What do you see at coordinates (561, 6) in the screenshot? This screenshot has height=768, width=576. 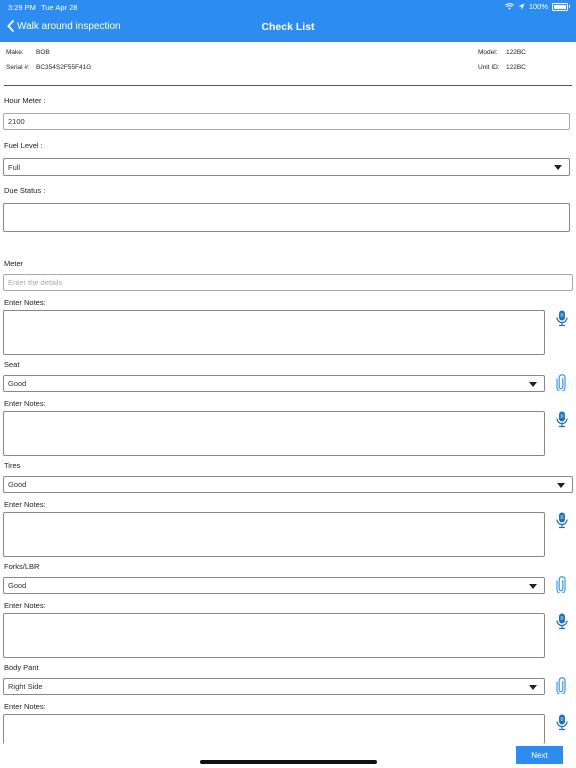 I see `battery-icon` at bounding box center [561, 6].